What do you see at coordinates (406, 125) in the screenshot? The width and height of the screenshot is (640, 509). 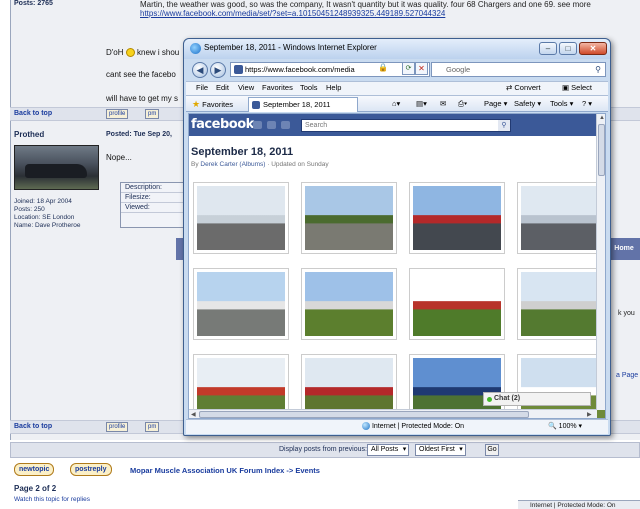 I see `facebook-search-input: Search ⚲` at bounding box center [406, 125].